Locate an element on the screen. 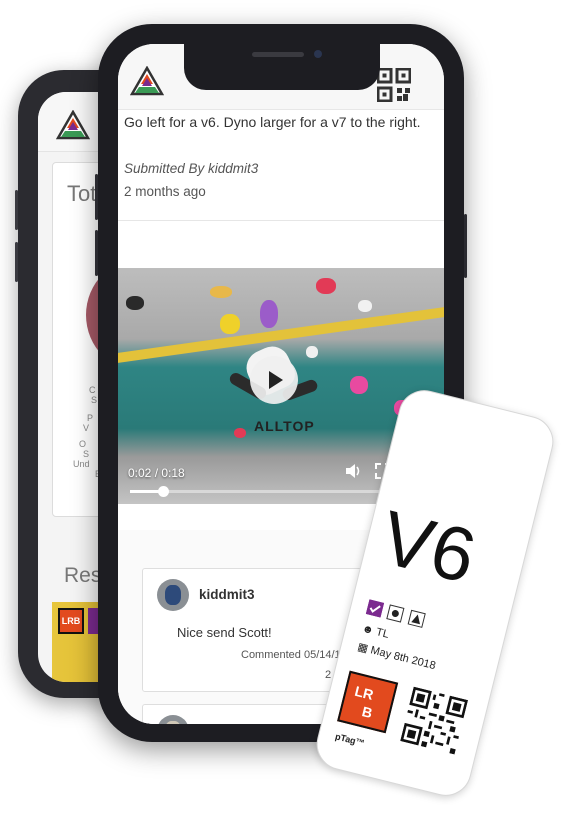  stats-card-title: Tot is located at coordinates (82, 193).